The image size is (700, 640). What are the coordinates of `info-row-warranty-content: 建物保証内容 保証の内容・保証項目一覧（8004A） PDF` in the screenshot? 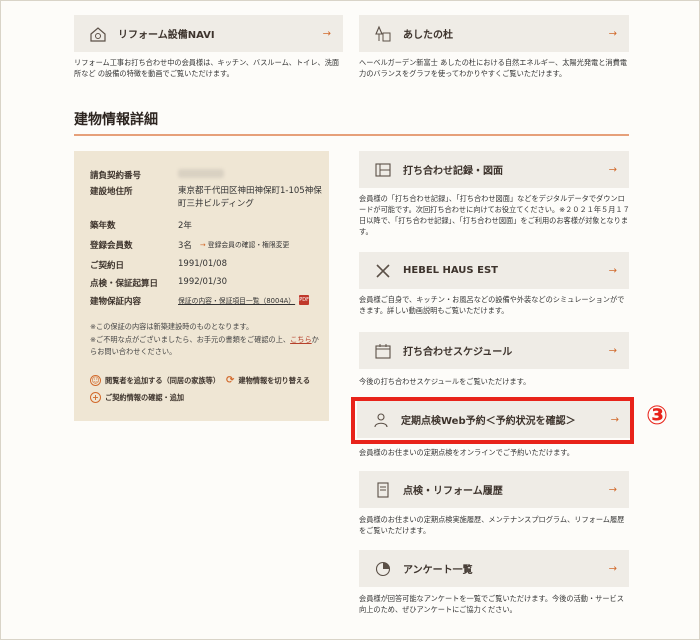 It's located at (200, 301).